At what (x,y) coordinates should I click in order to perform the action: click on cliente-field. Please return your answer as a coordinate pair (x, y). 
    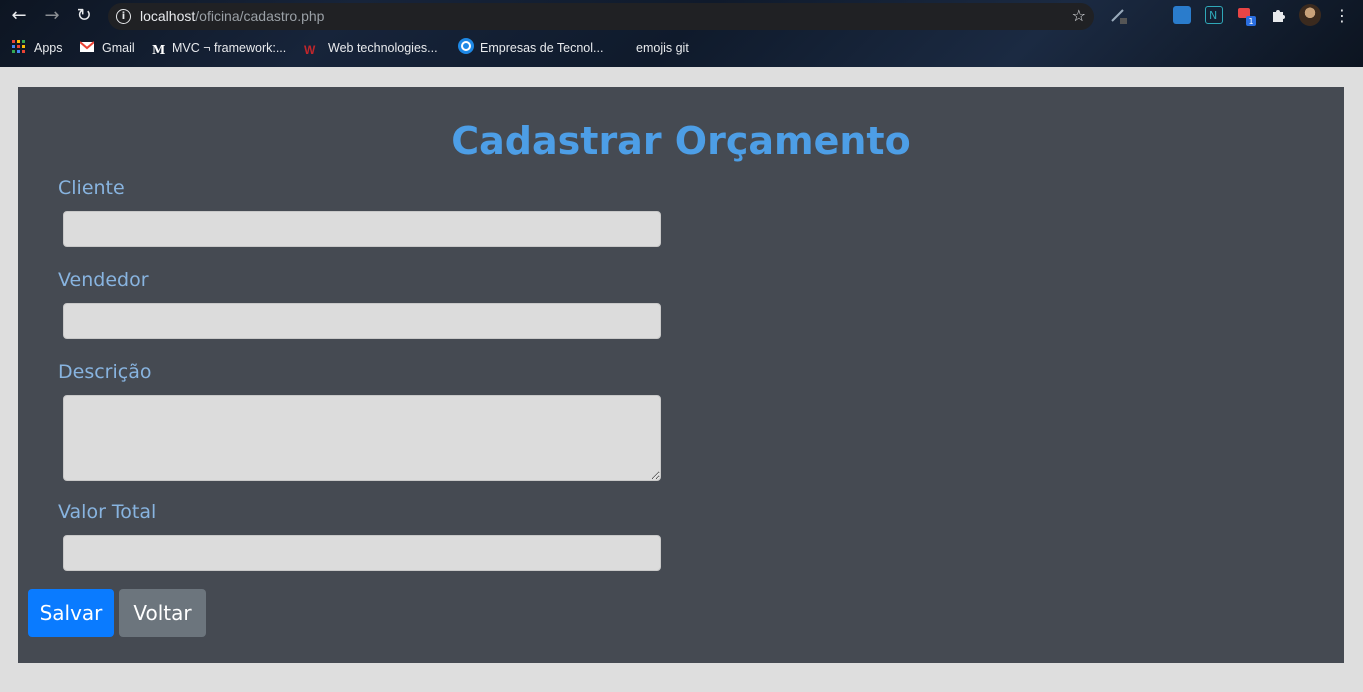
    Looking at the image, I should click on (362, 229).